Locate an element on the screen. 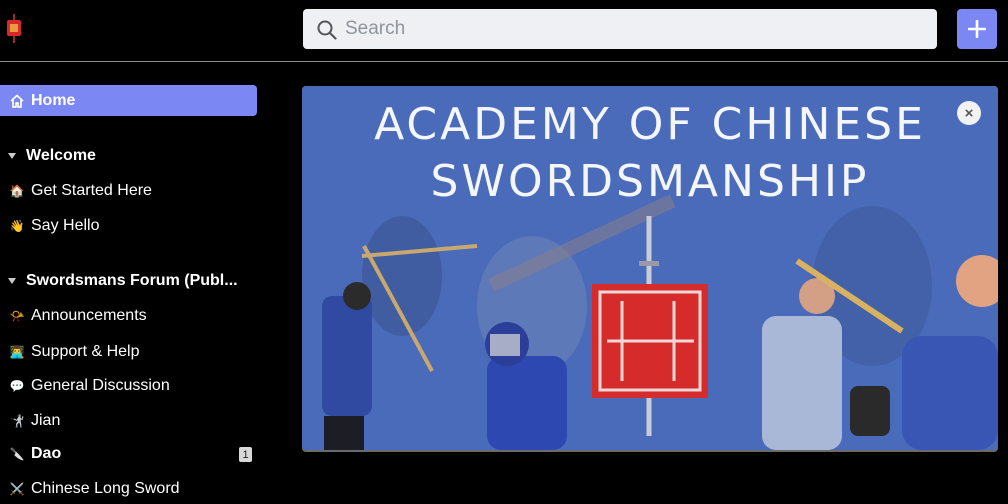 Image resolution: width=1008 pixels, height=504 pixels. section-welcome: Welcome is located at coordinates (52, 156).